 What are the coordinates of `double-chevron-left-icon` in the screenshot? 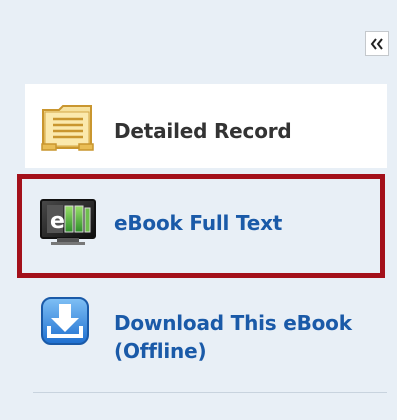 It's located at (376, 43).